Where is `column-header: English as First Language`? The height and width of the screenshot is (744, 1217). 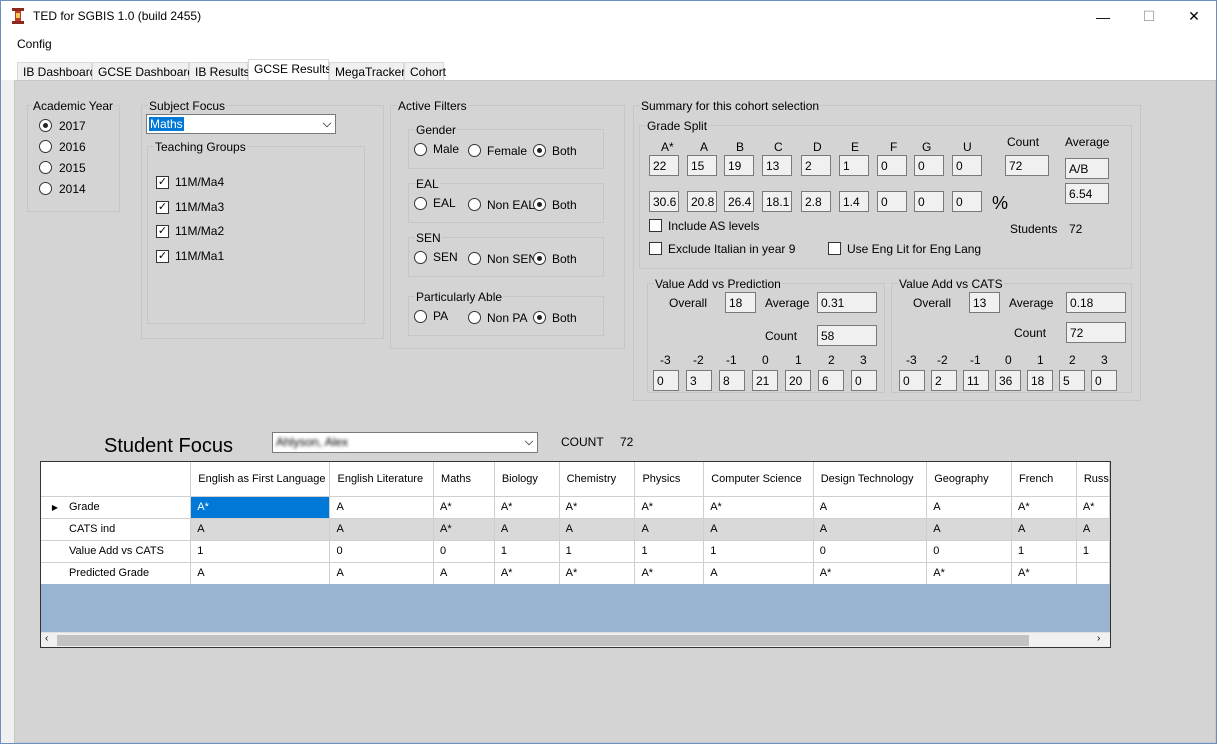
column-header: English as First Language is located at coordinates (260, 479).